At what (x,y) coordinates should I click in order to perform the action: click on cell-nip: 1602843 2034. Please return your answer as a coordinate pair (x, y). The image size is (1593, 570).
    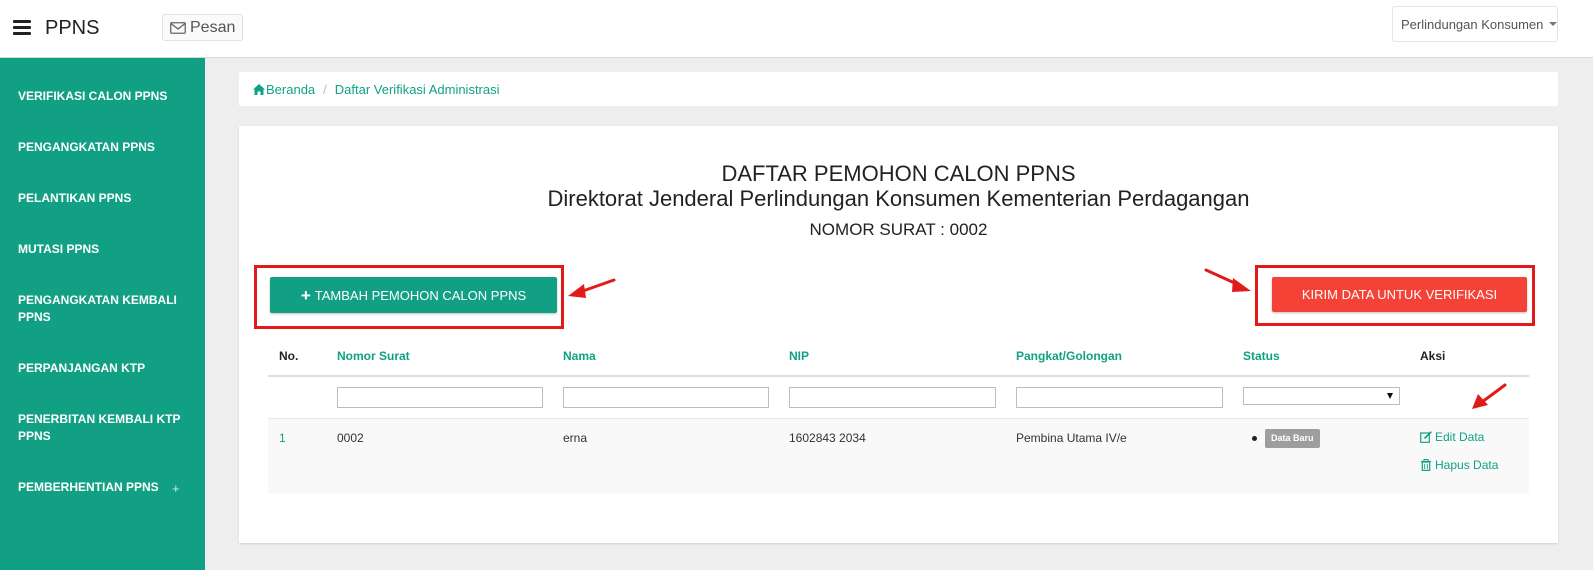
    Looking at the image, I should click on (827, 438).